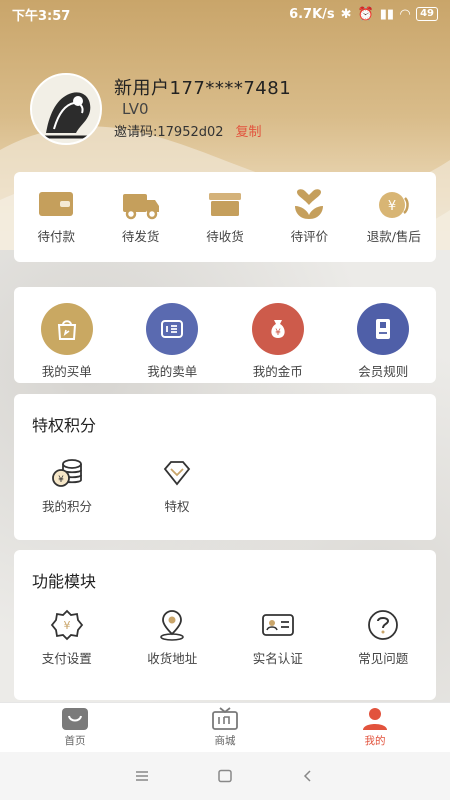  What do you see at coordinates (365, 14) in the screenshot?
I see `alarm-icon: ⏰` at bounding box center [365, 14].